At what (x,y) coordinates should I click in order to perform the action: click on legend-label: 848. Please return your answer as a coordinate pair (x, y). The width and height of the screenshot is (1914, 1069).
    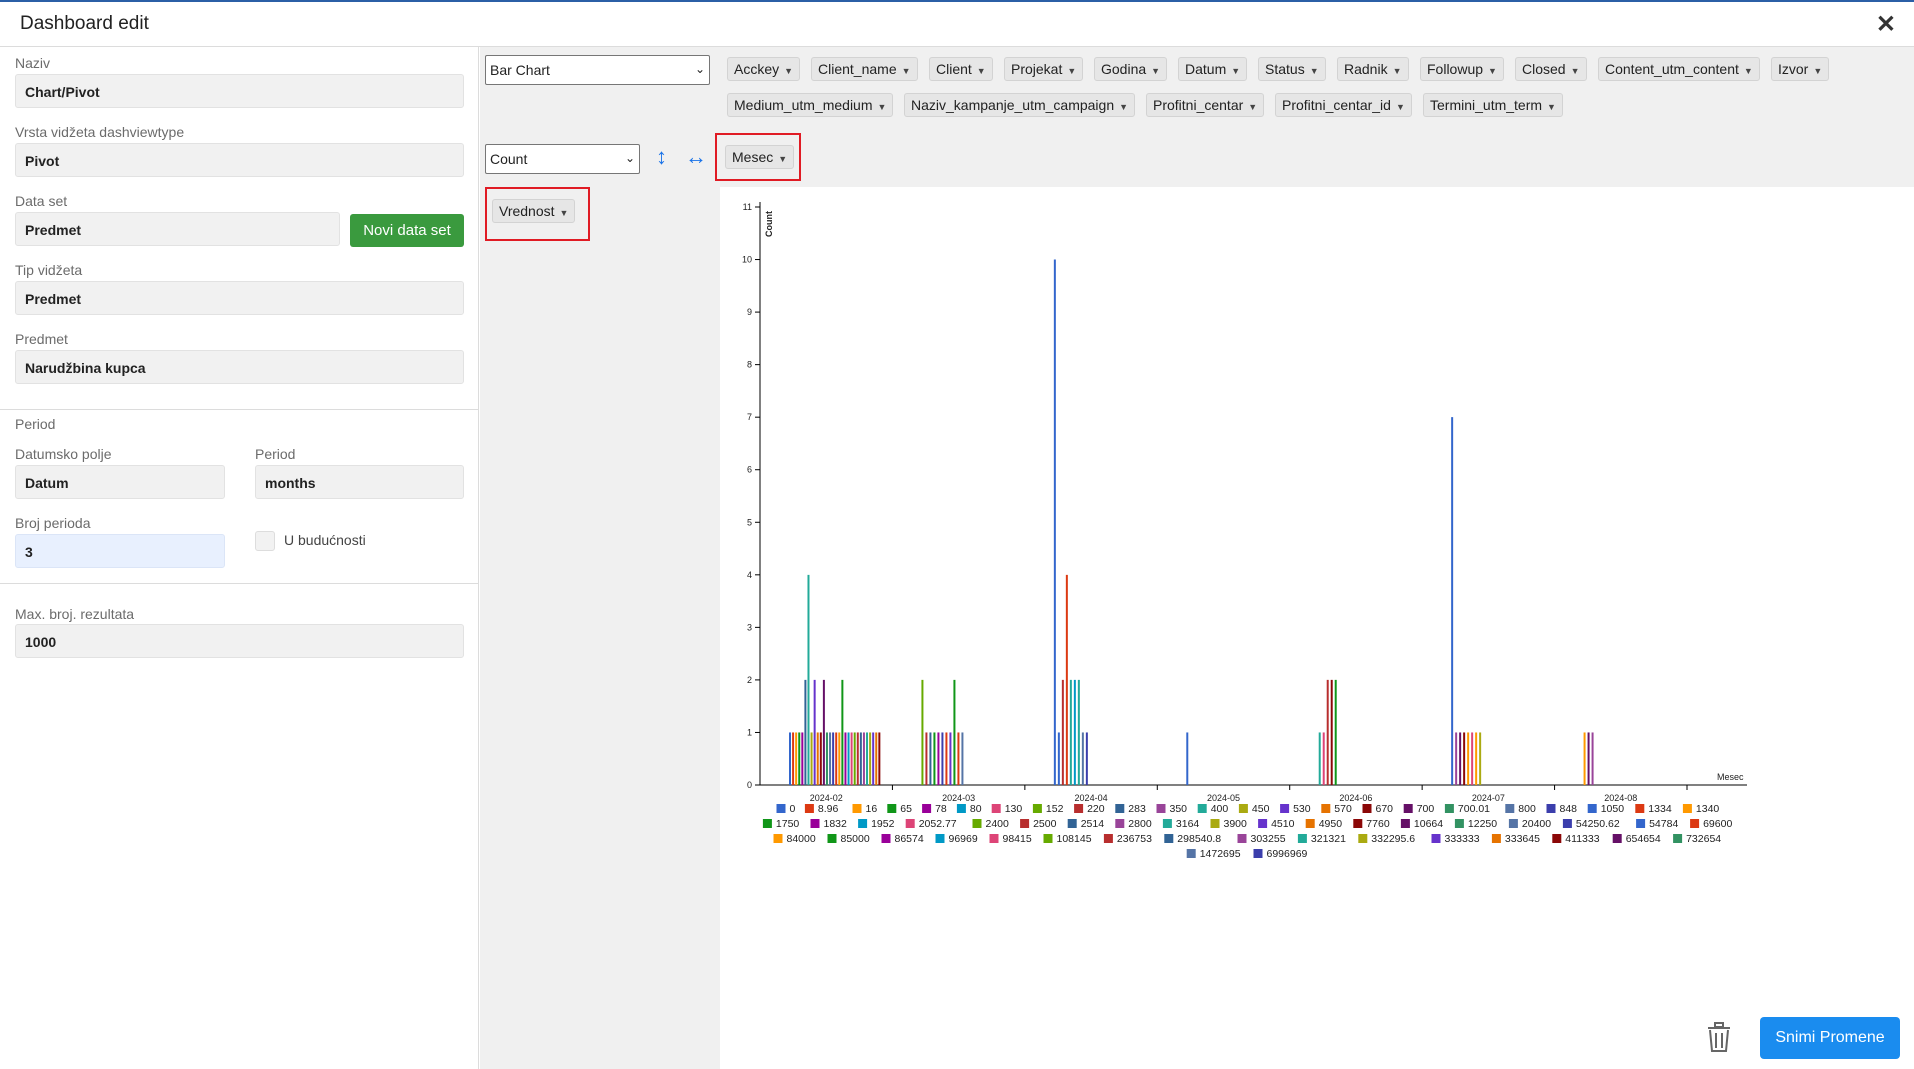
    Looking at the image, I should click on (1569, 809).